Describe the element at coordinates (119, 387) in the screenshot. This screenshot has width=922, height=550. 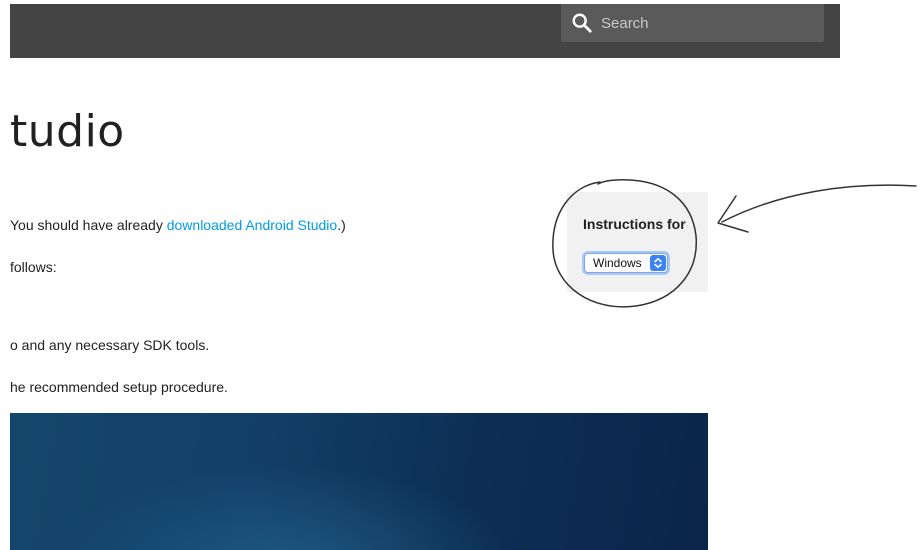
I see `setup-procedure-text: he recommended setup procedure.` at that location.